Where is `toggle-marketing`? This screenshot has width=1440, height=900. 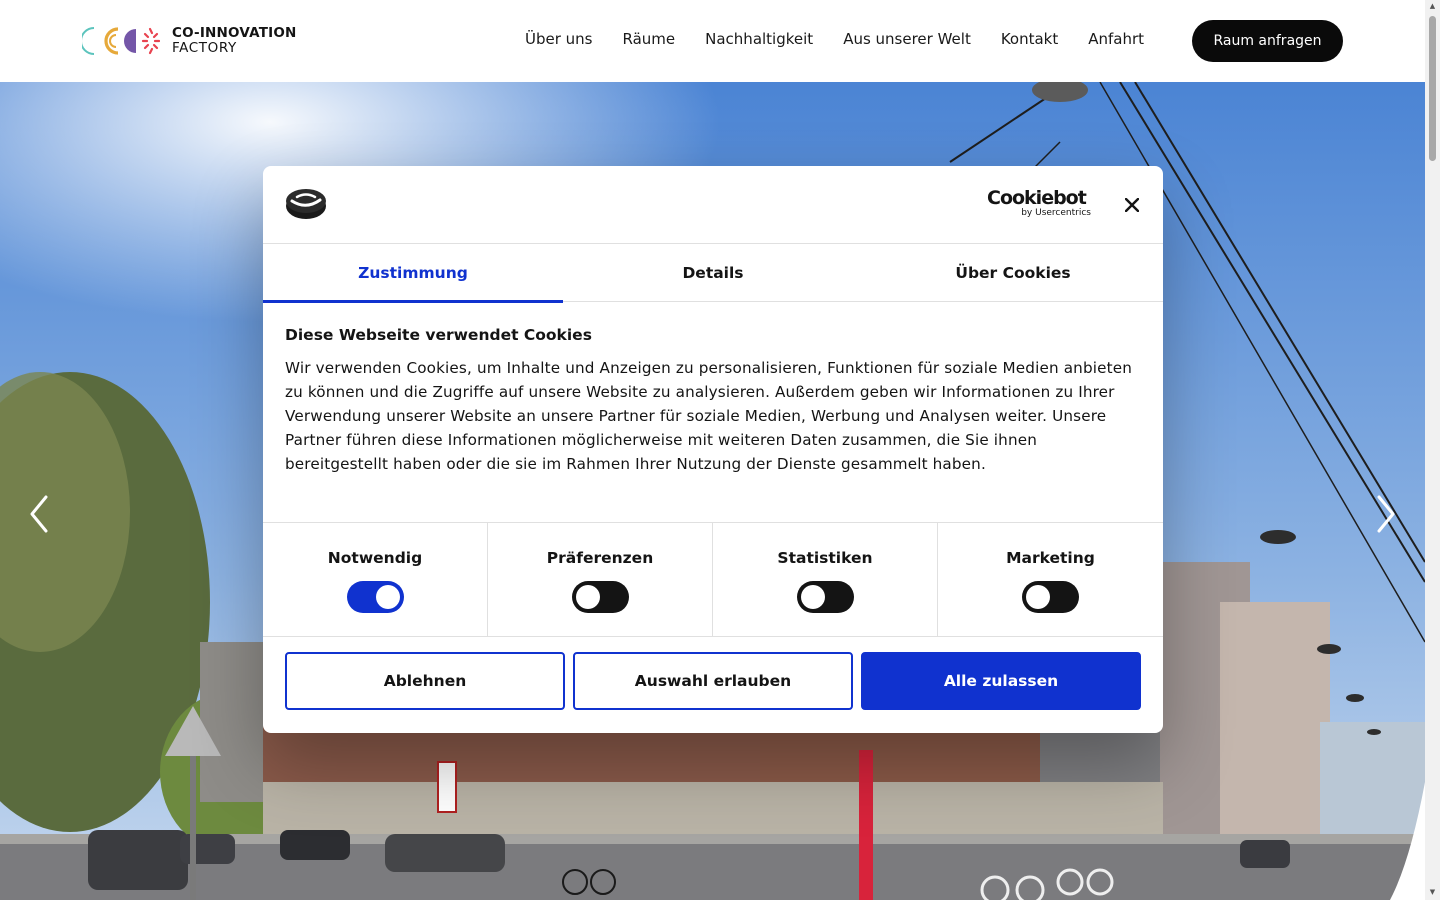 toggle-marketing is located at coordinates (1050, 597).